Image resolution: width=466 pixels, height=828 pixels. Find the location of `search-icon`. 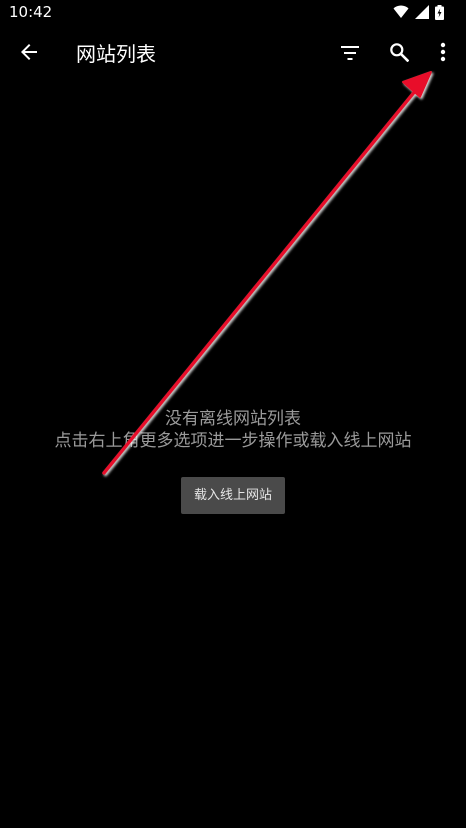

search-icon is located at coordinates (399, 54).